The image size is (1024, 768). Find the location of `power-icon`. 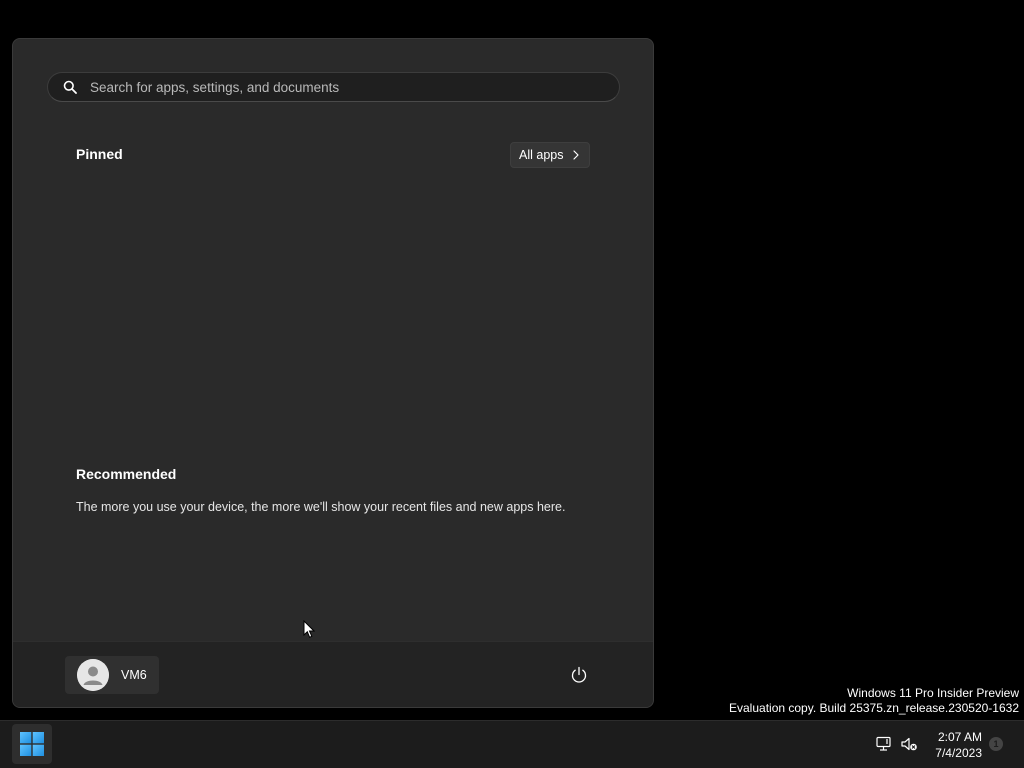

power-icon is located at coordinates (579, 674).